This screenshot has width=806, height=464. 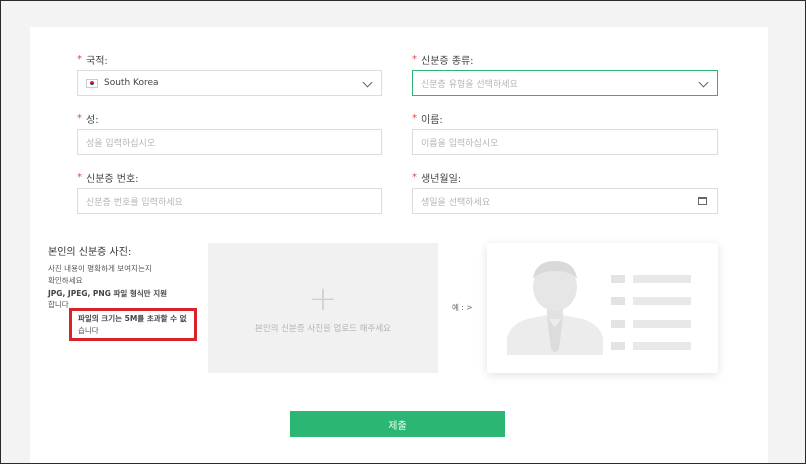 What do you see at coordinates (65, 280) in the screenshot?
I see `upload-desc-line2: 확인하세요` at bounding box center [65, 280].